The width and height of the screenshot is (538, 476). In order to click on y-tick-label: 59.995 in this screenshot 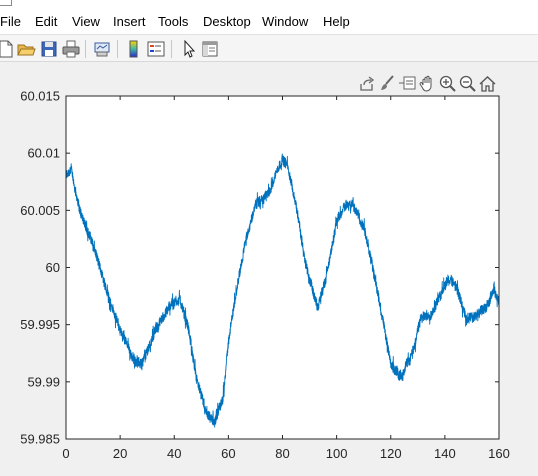, I will do `click(40, 324)`.